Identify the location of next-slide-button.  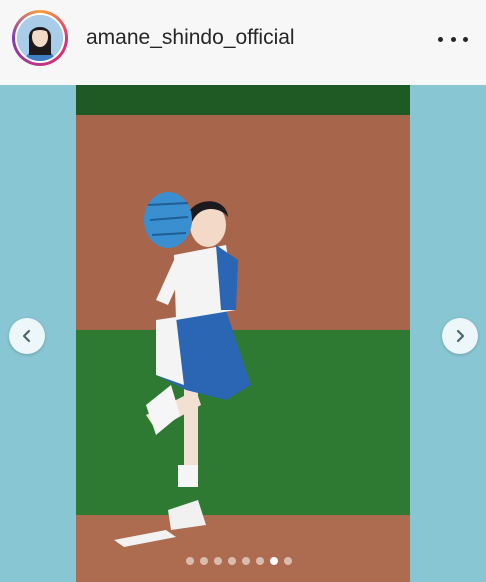
(460, 336).